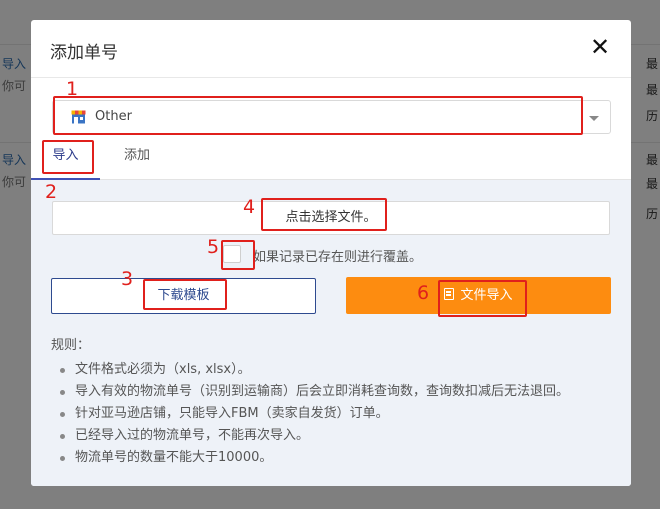 This screenshot has height=509, width=660. What do you see at coordinates (127, 279) in the screenshot?
I see `annotation-number-3: 3` at bounding box center [127, 279].